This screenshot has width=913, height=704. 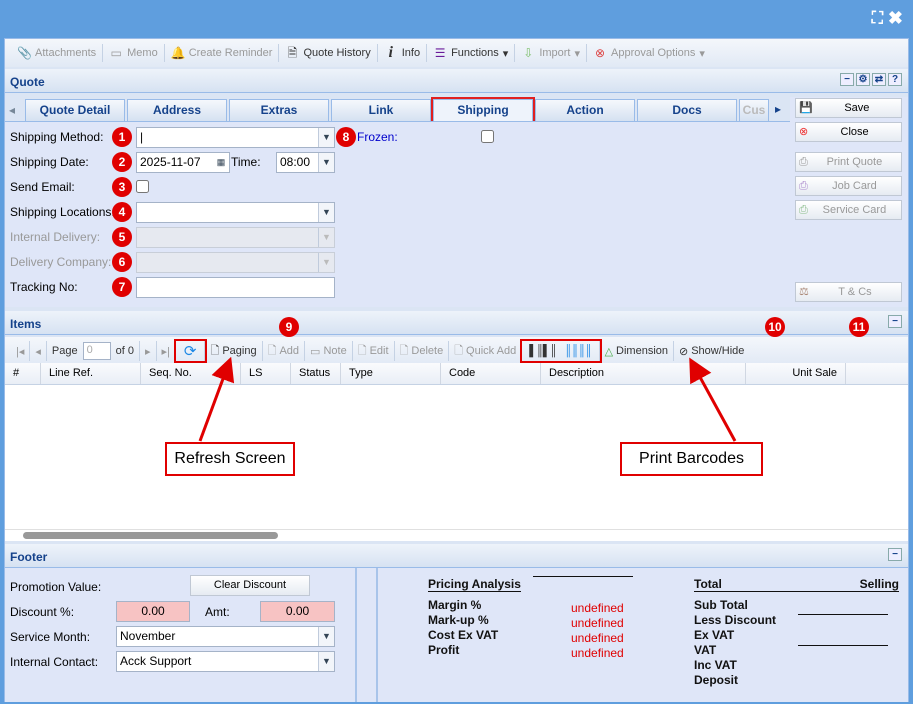 I want to click on annotation-arrows, so click(x=467, y=399).